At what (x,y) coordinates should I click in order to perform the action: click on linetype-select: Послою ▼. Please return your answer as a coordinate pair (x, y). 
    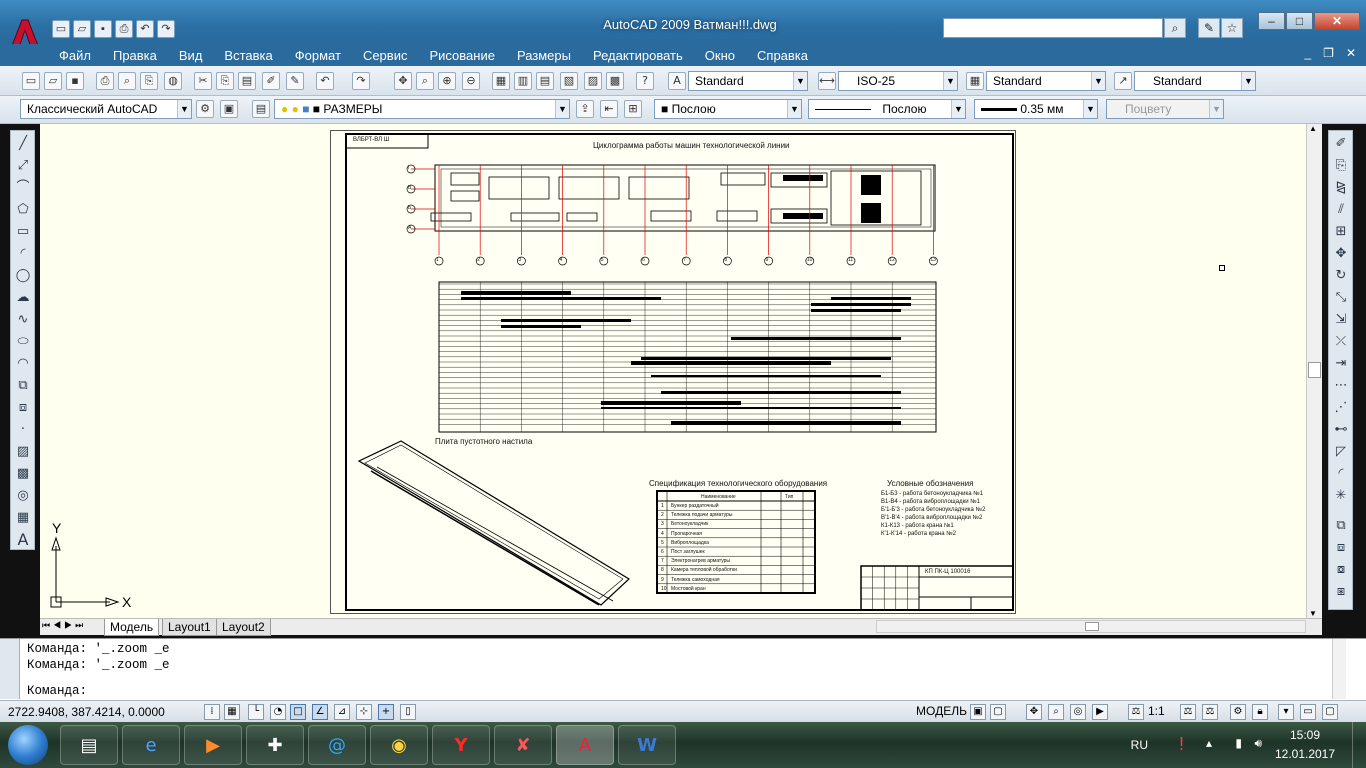
    Looking at the image, I should click on (887, 109).